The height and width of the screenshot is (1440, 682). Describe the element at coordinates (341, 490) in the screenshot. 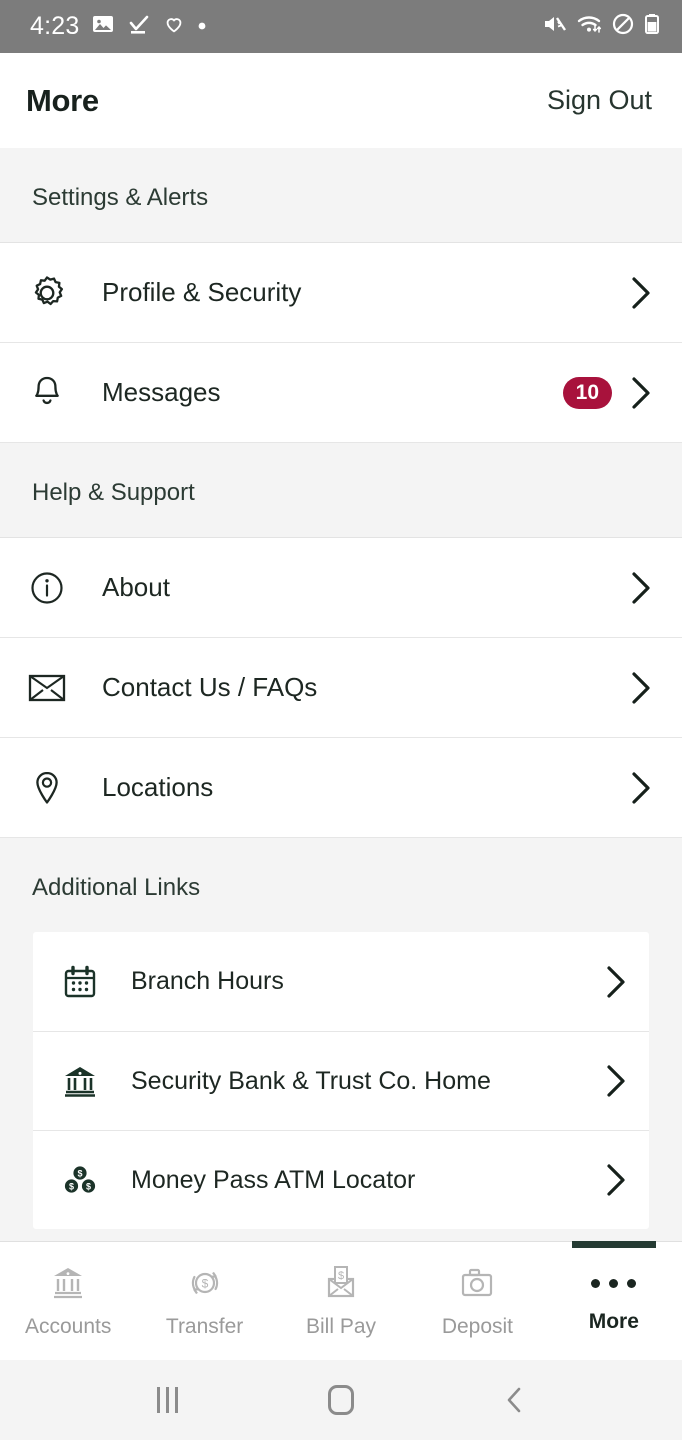

I see `section-header-help-support: Help & Support` at that location.